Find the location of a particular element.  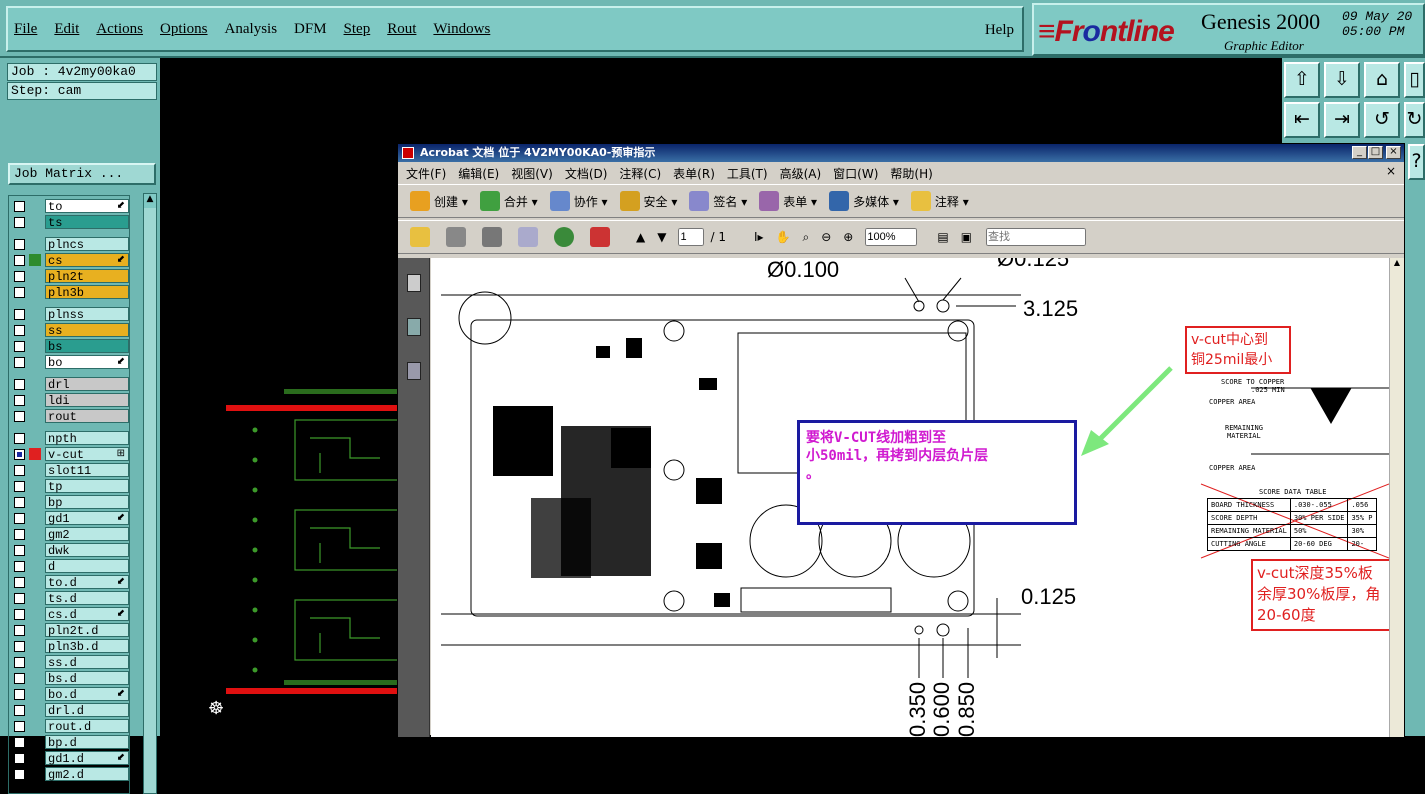

page-number-input is located at coordinates (691, 237).